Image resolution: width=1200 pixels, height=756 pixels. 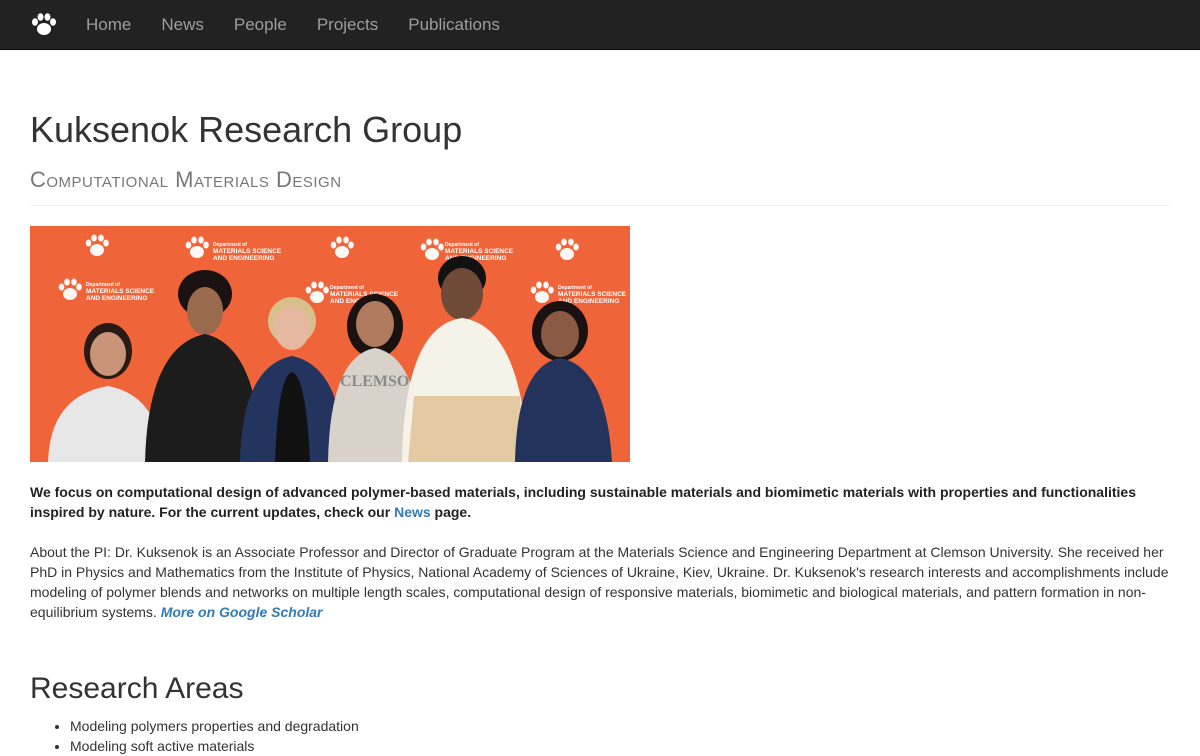 I want to click on list-item: Modeling soft active materials, so click(x=620, y=746).